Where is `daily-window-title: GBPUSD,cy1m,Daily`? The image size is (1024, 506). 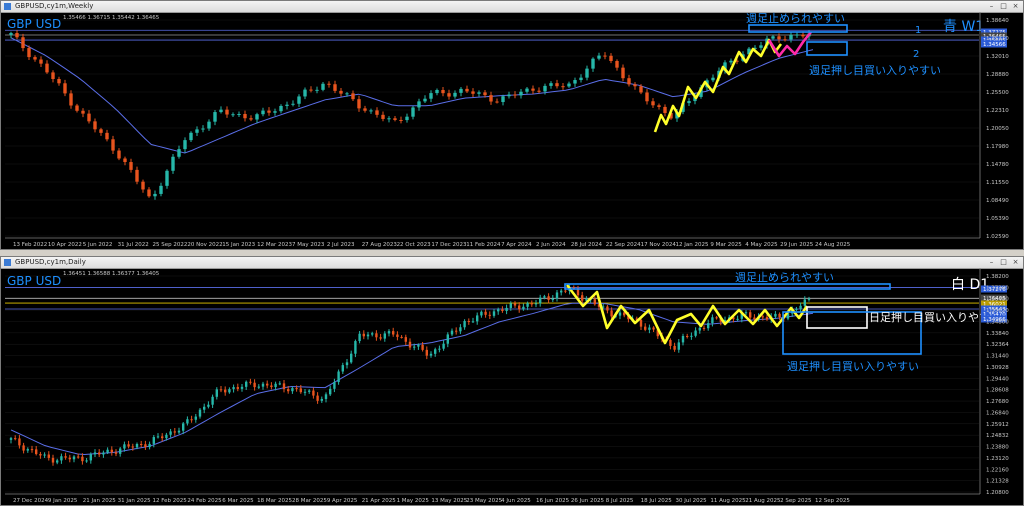
daily-window-title: GBPUSD,cy1m,Daily is located at coordinates (50, 262).